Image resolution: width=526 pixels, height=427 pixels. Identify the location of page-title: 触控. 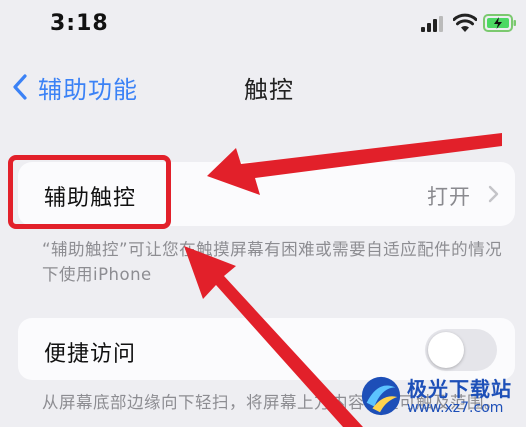
(269, 90).